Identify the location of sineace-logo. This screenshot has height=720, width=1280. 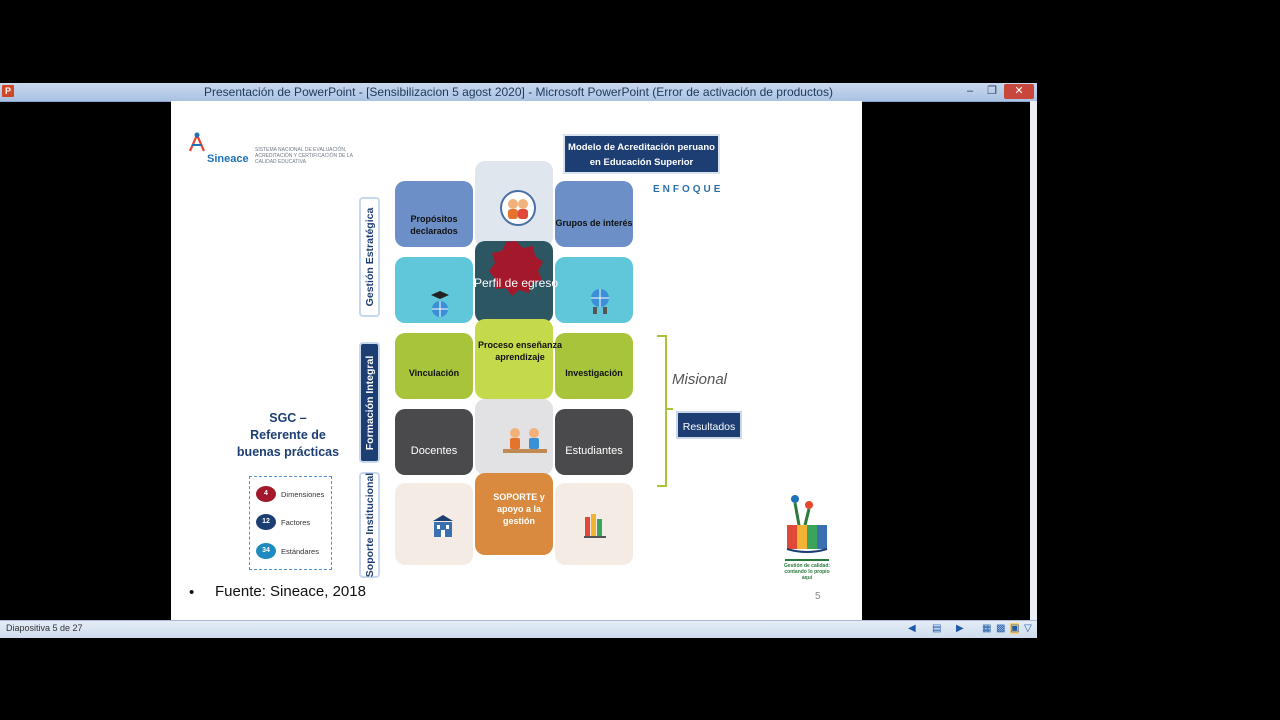
(197, 145).